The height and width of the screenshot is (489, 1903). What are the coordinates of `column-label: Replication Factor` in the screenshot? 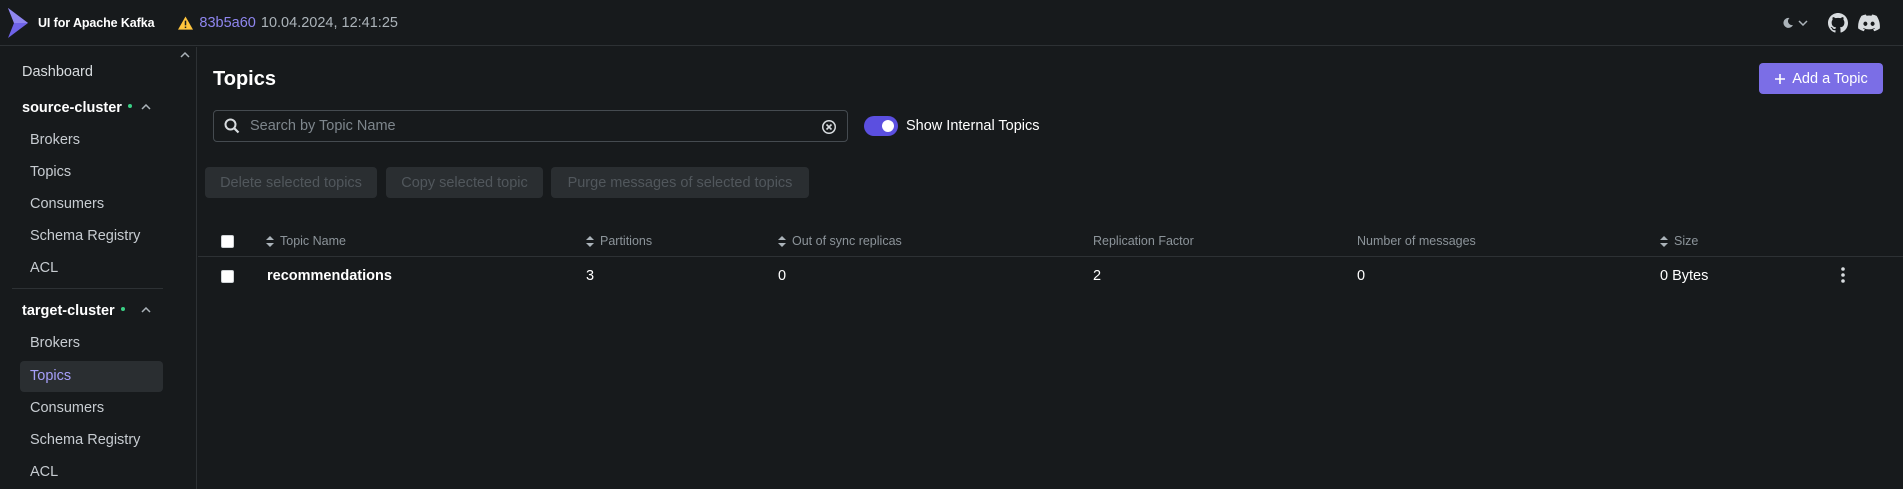 It's located at (1143, 241).